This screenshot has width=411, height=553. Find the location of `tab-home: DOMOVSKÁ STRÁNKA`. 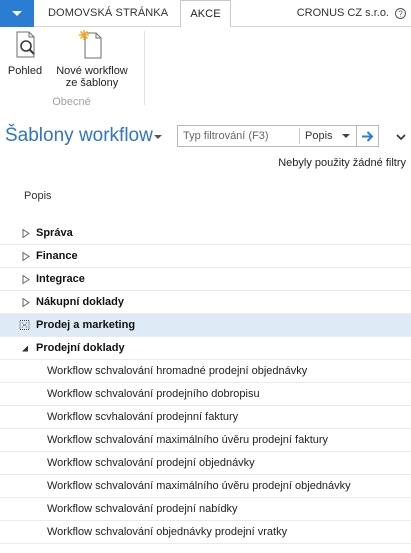

tab-home: DOMOVSKÁ STRÁNKA is located at coordinates (108, 13).